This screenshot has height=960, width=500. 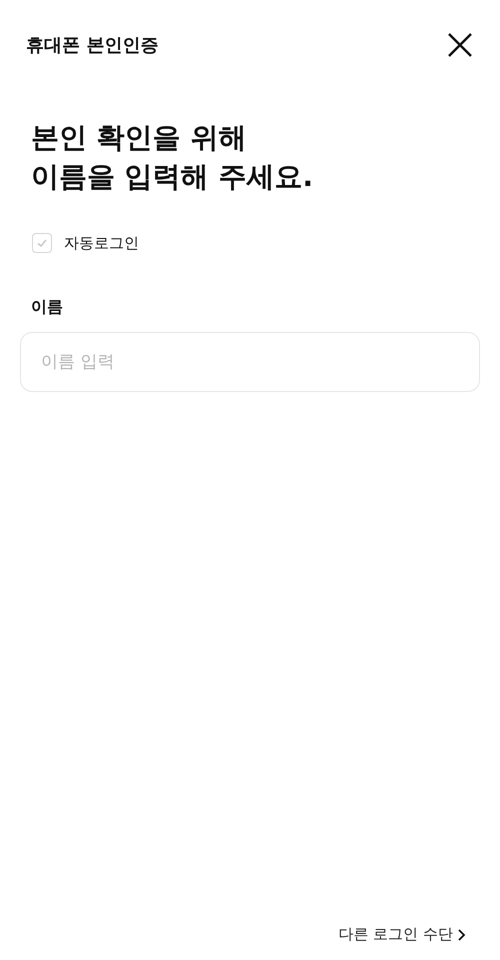 I want to click on checkbox, so click(x=42, y=243).